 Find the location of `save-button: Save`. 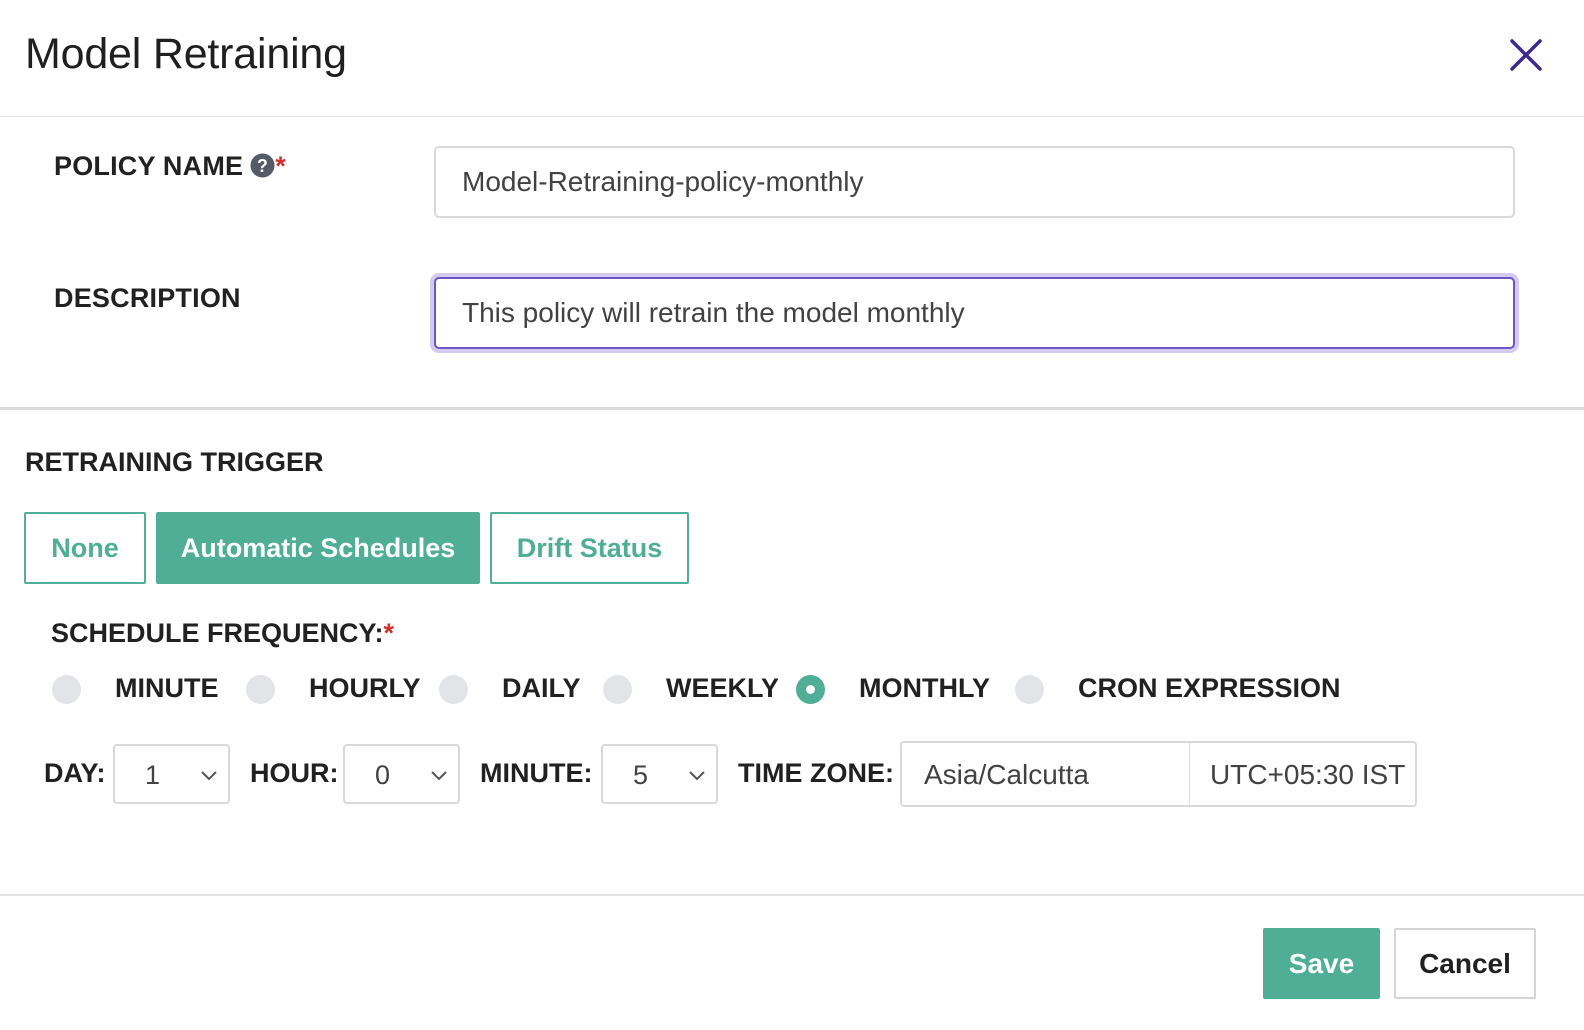

save-button: Save is located at coordinates (1321, 963).